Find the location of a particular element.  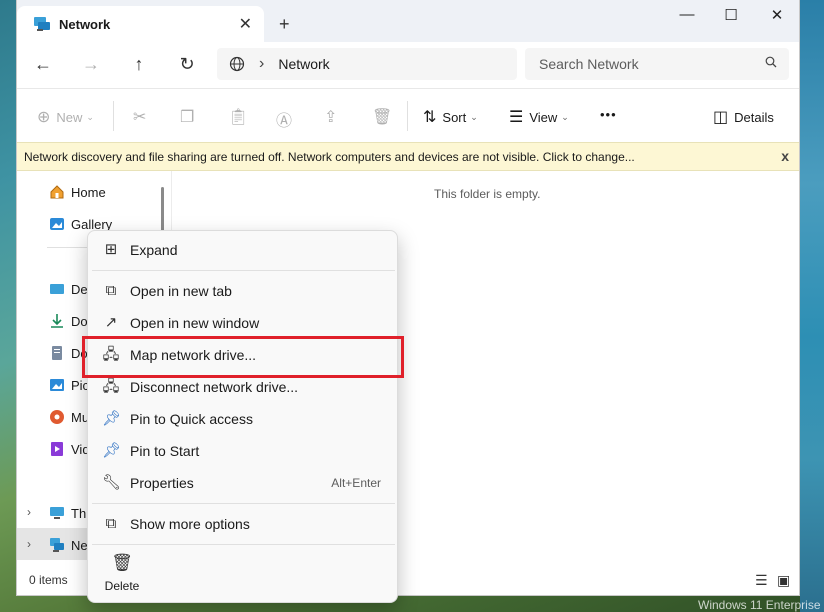

share-icon: ⇪ is located at coordinates (333, 117).